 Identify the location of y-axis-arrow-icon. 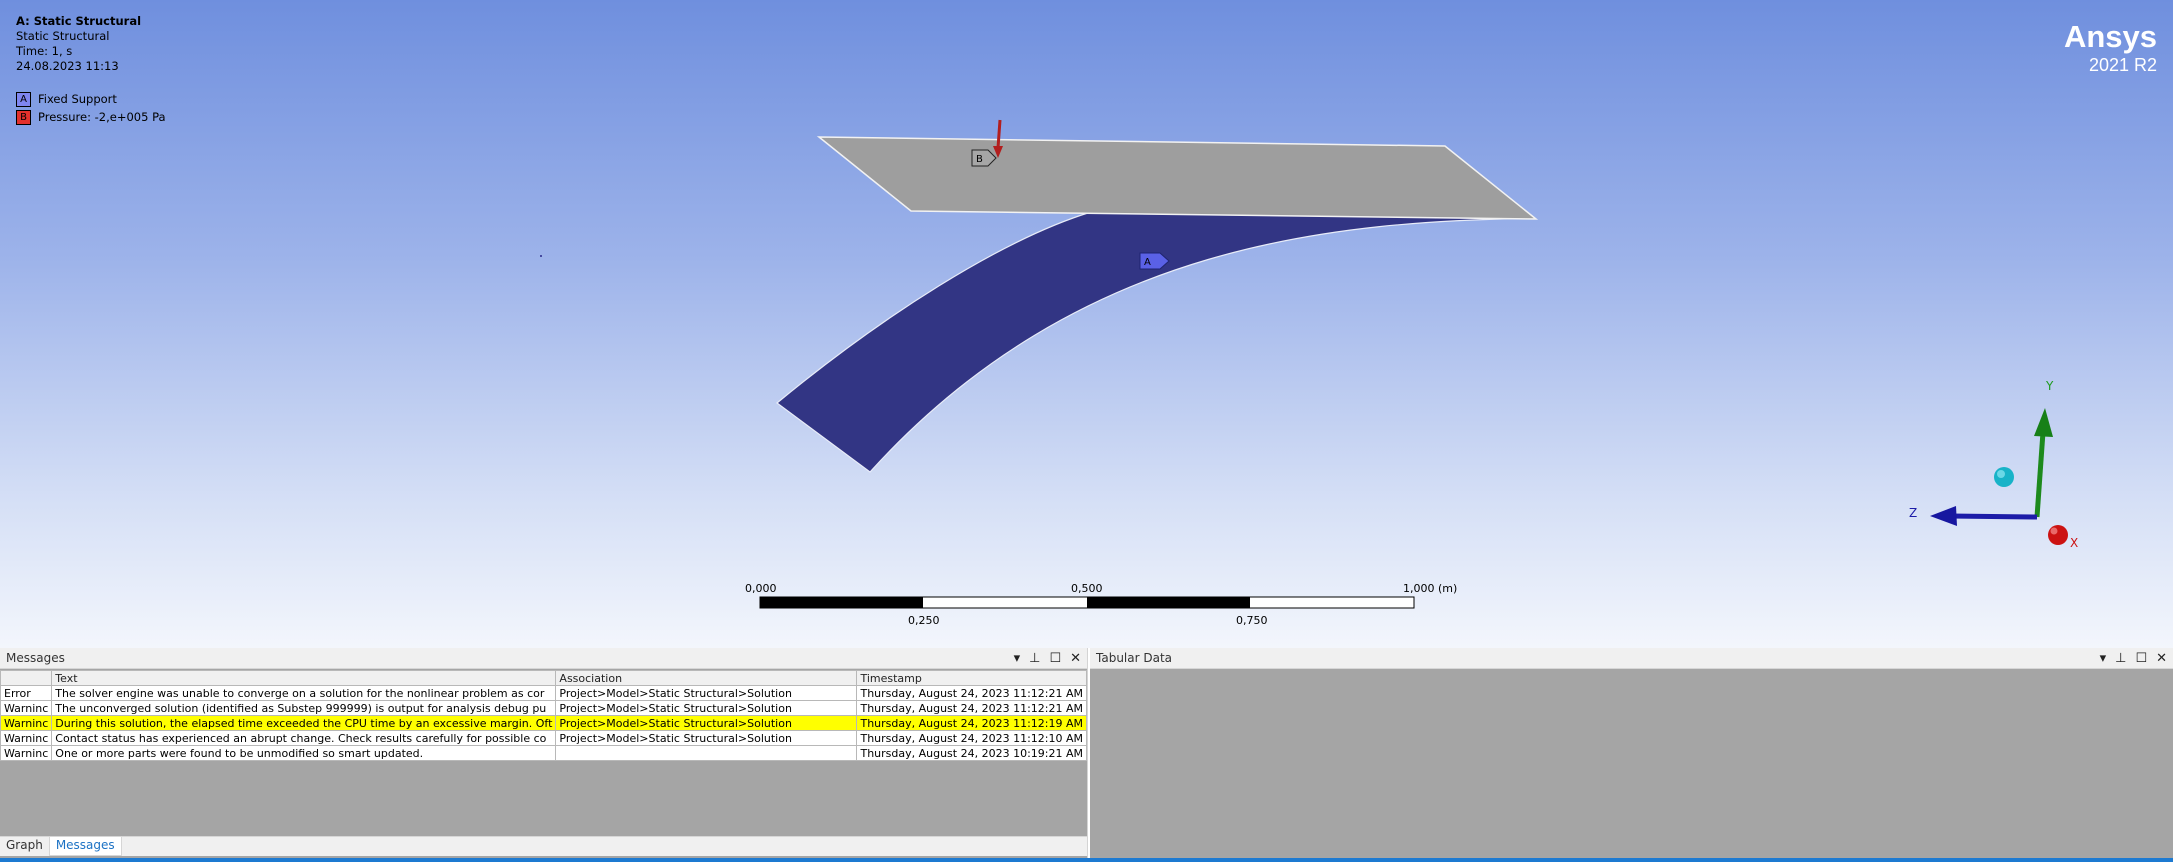
(2043, 422).